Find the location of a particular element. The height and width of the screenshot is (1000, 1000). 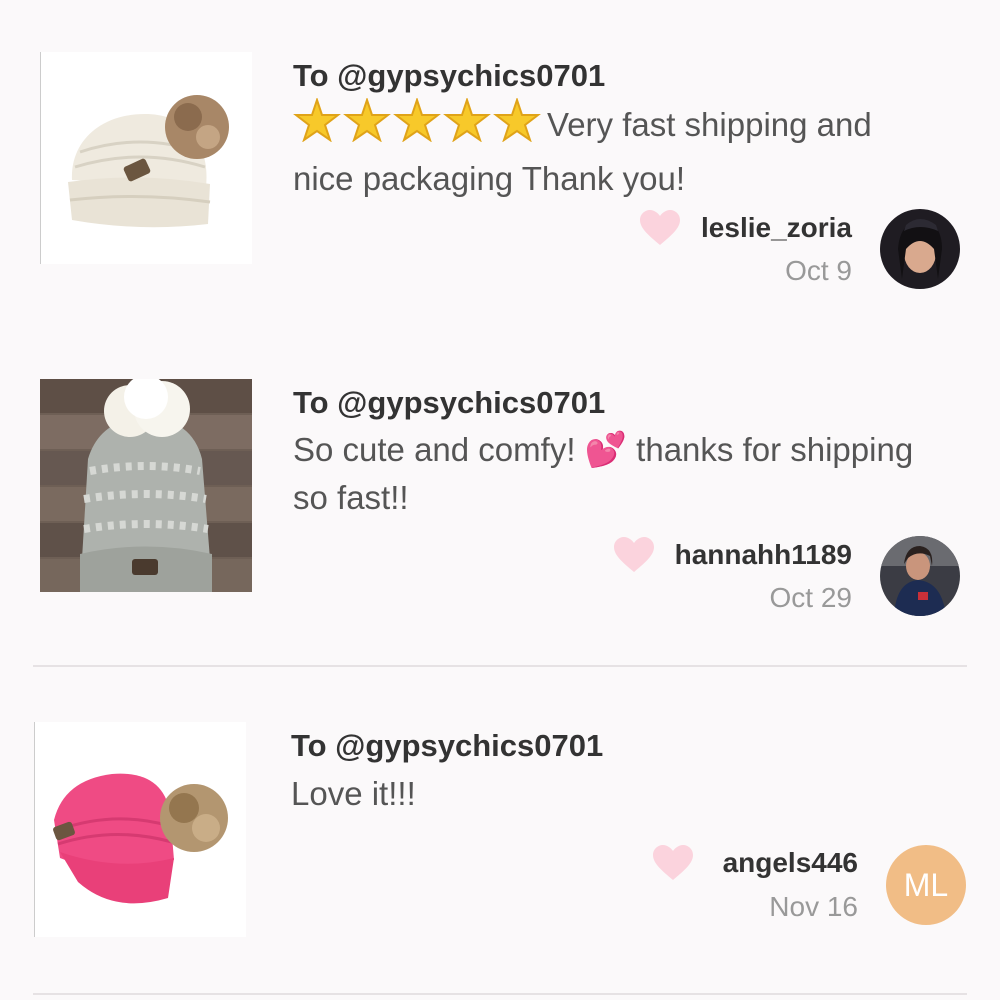

review-date: Nov 16 is located at coordinates (813, 906).